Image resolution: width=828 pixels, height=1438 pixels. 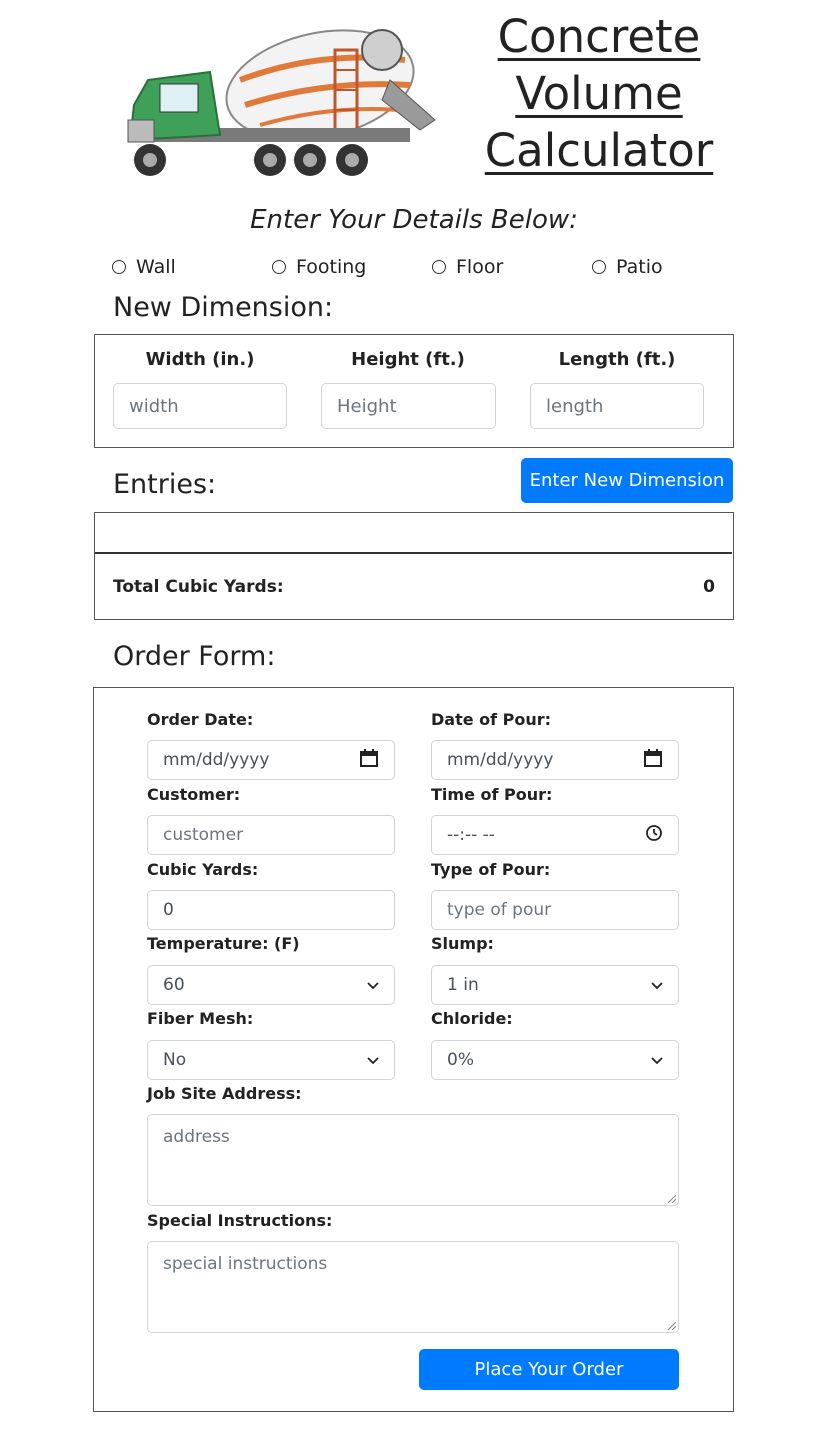 I want to click on length-placeholder: length, so click(x=575, y=406).